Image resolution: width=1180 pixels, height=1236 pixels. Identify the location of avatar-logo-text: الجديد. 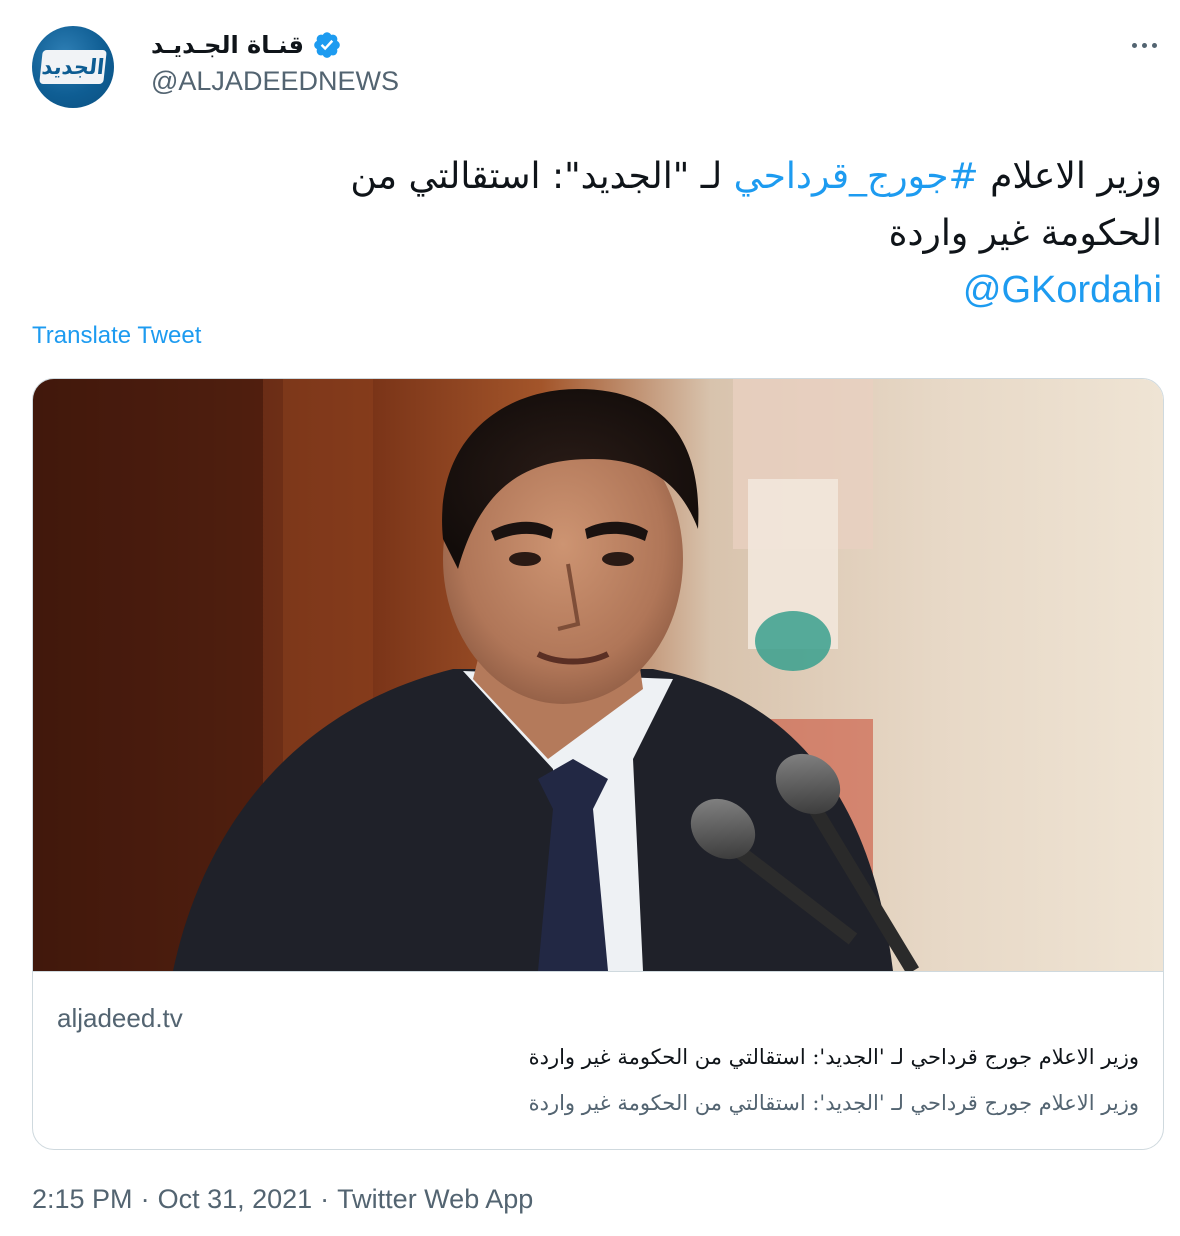
(73, 67).